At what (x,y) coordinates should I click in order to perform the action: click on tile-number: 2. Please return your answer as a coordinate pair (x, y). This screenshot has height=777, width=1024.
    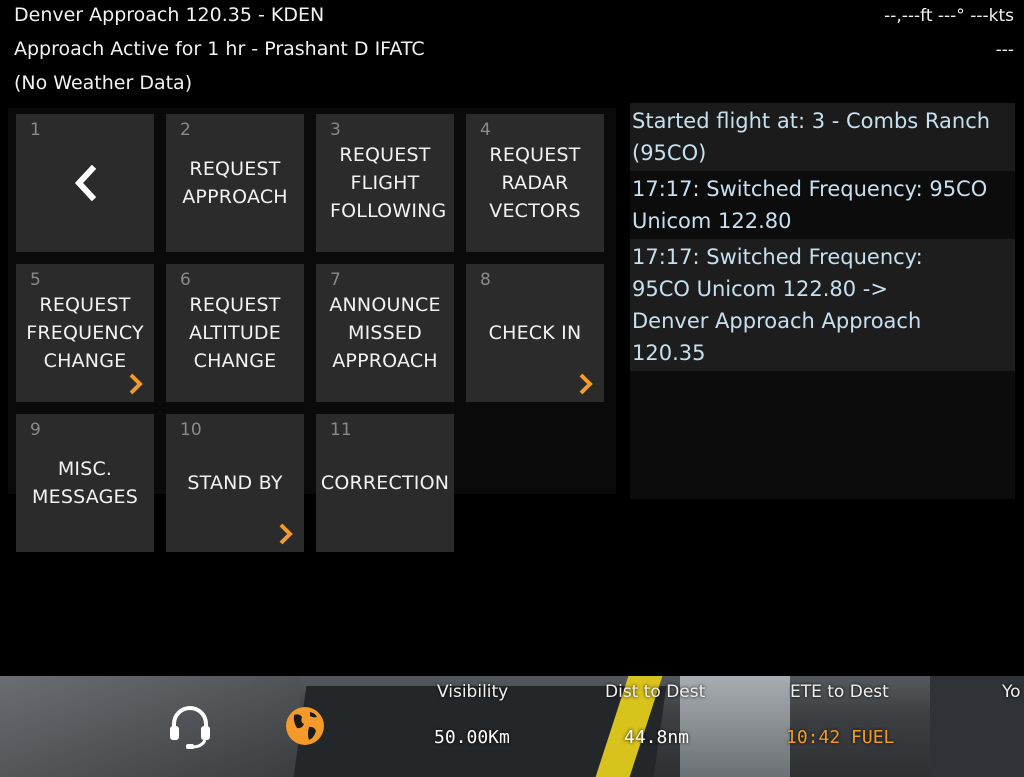
    Looking at the image, I should click on (185, 130).